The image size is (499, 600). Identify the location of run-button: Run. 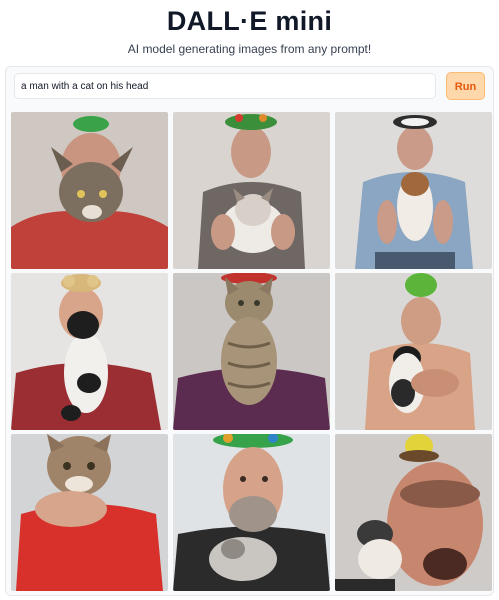
(465, 86).